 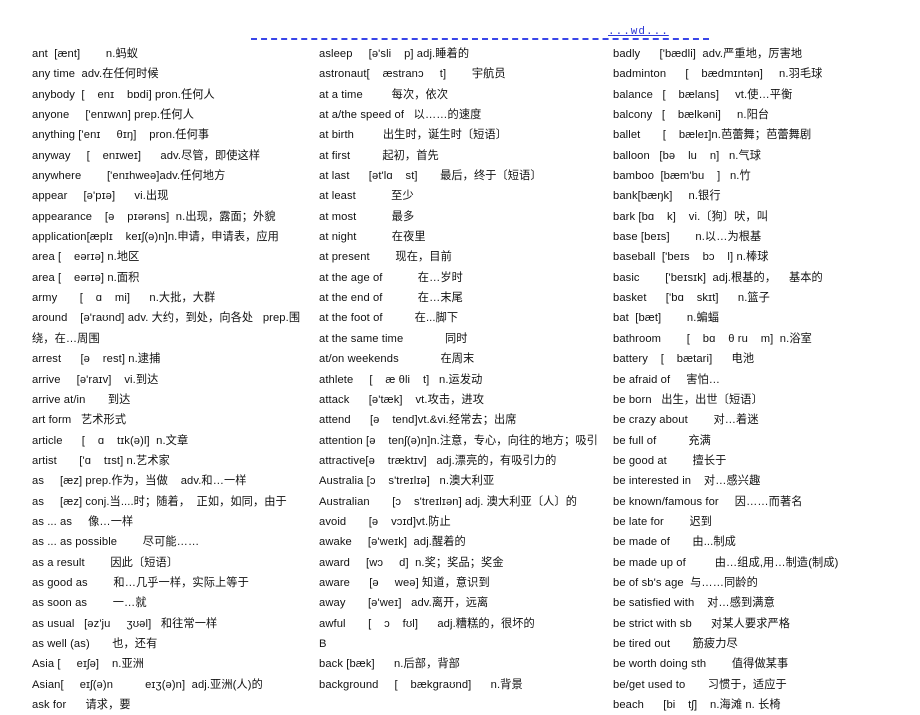 What do you see at coordinates (397, 359) in the screenshot?
I see `vocabulary-entry: at/on weekends 在周末` at bounding box center [397, 359].